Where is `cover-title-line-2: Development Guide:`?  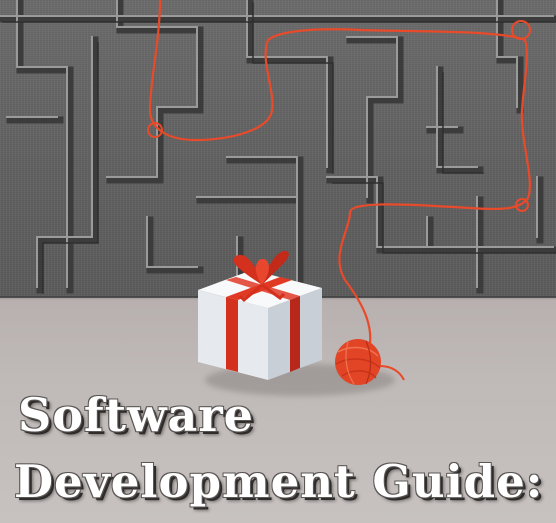 cover-title-line-2: Development Guide: is located at coordinates (279, 481).